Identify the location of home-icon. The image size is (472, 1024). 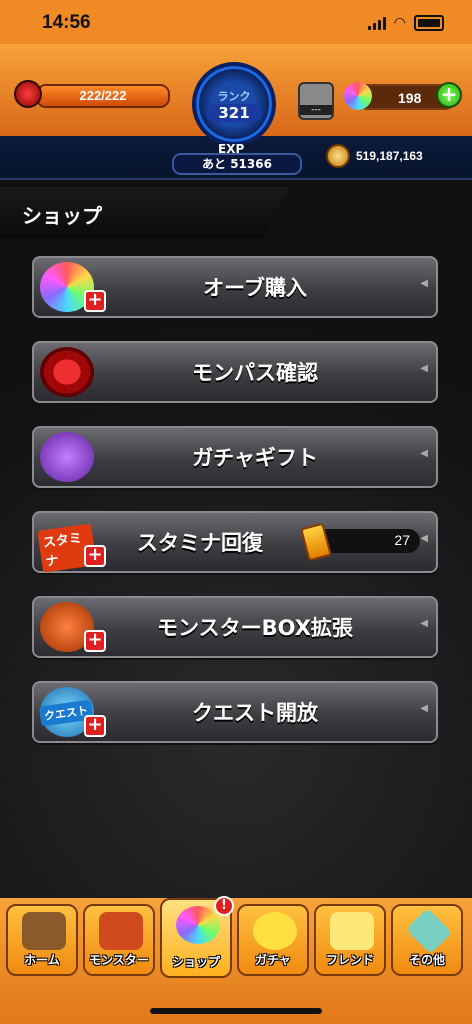
(44, 931).